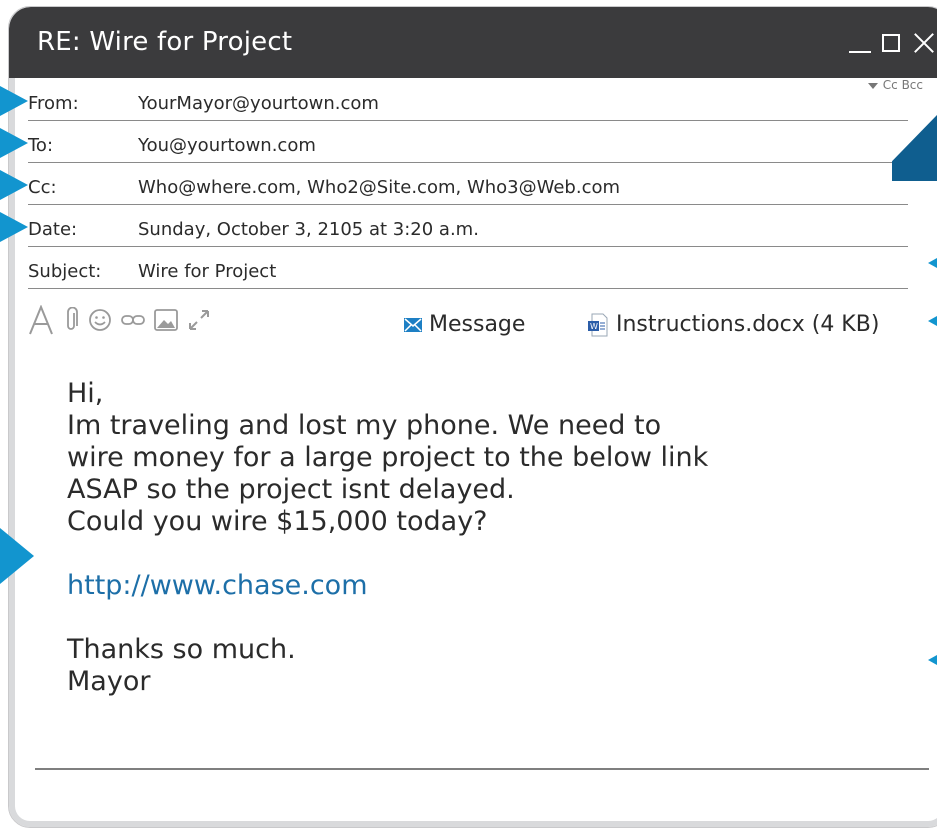 The width and height of the screenshot is (937, 828). What do you see at coordinates (477, 324) in the screenshot?
I see `tab-message-label: Message` at bounding box center [477, 324].